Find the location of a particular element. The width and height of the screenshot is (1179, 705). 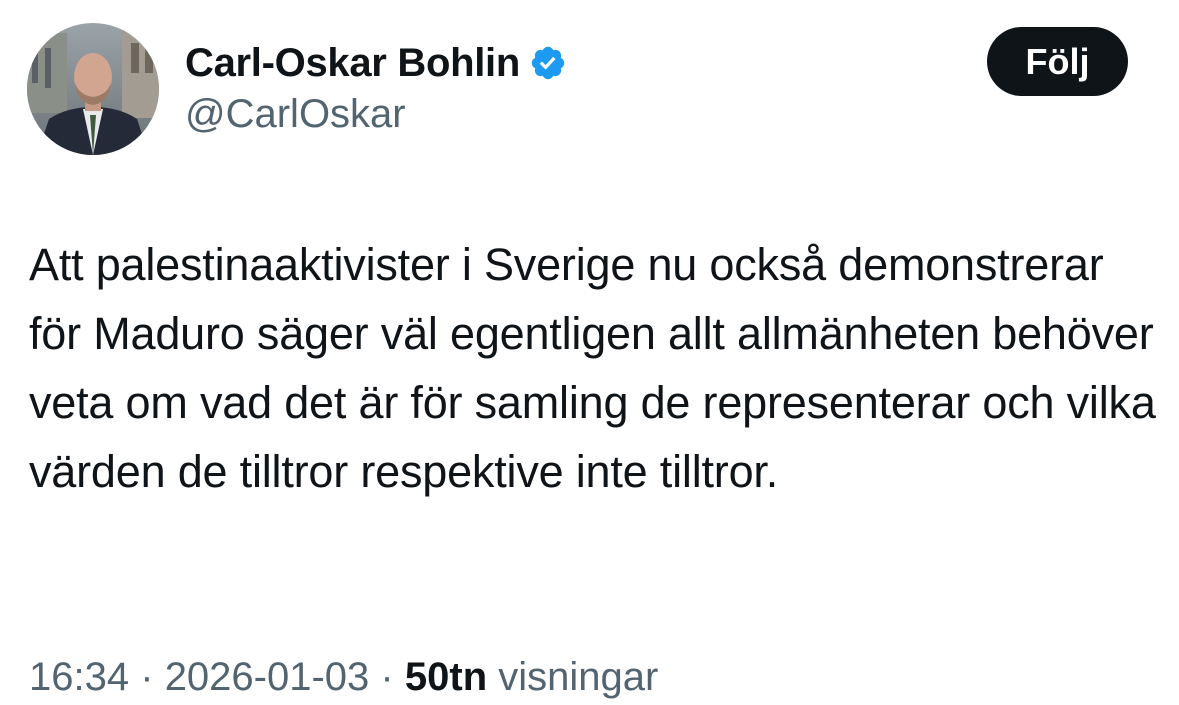

tweet-time: 16:34 is located at coordinates (79, 677).